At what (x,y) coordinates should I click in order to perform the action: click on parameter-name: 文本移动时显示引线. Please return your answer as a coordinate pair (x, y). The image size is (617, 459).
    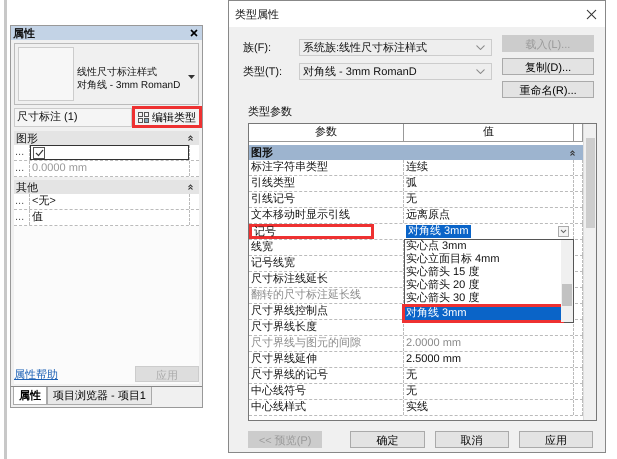
    Looking at the image, I should click on (326, 215).